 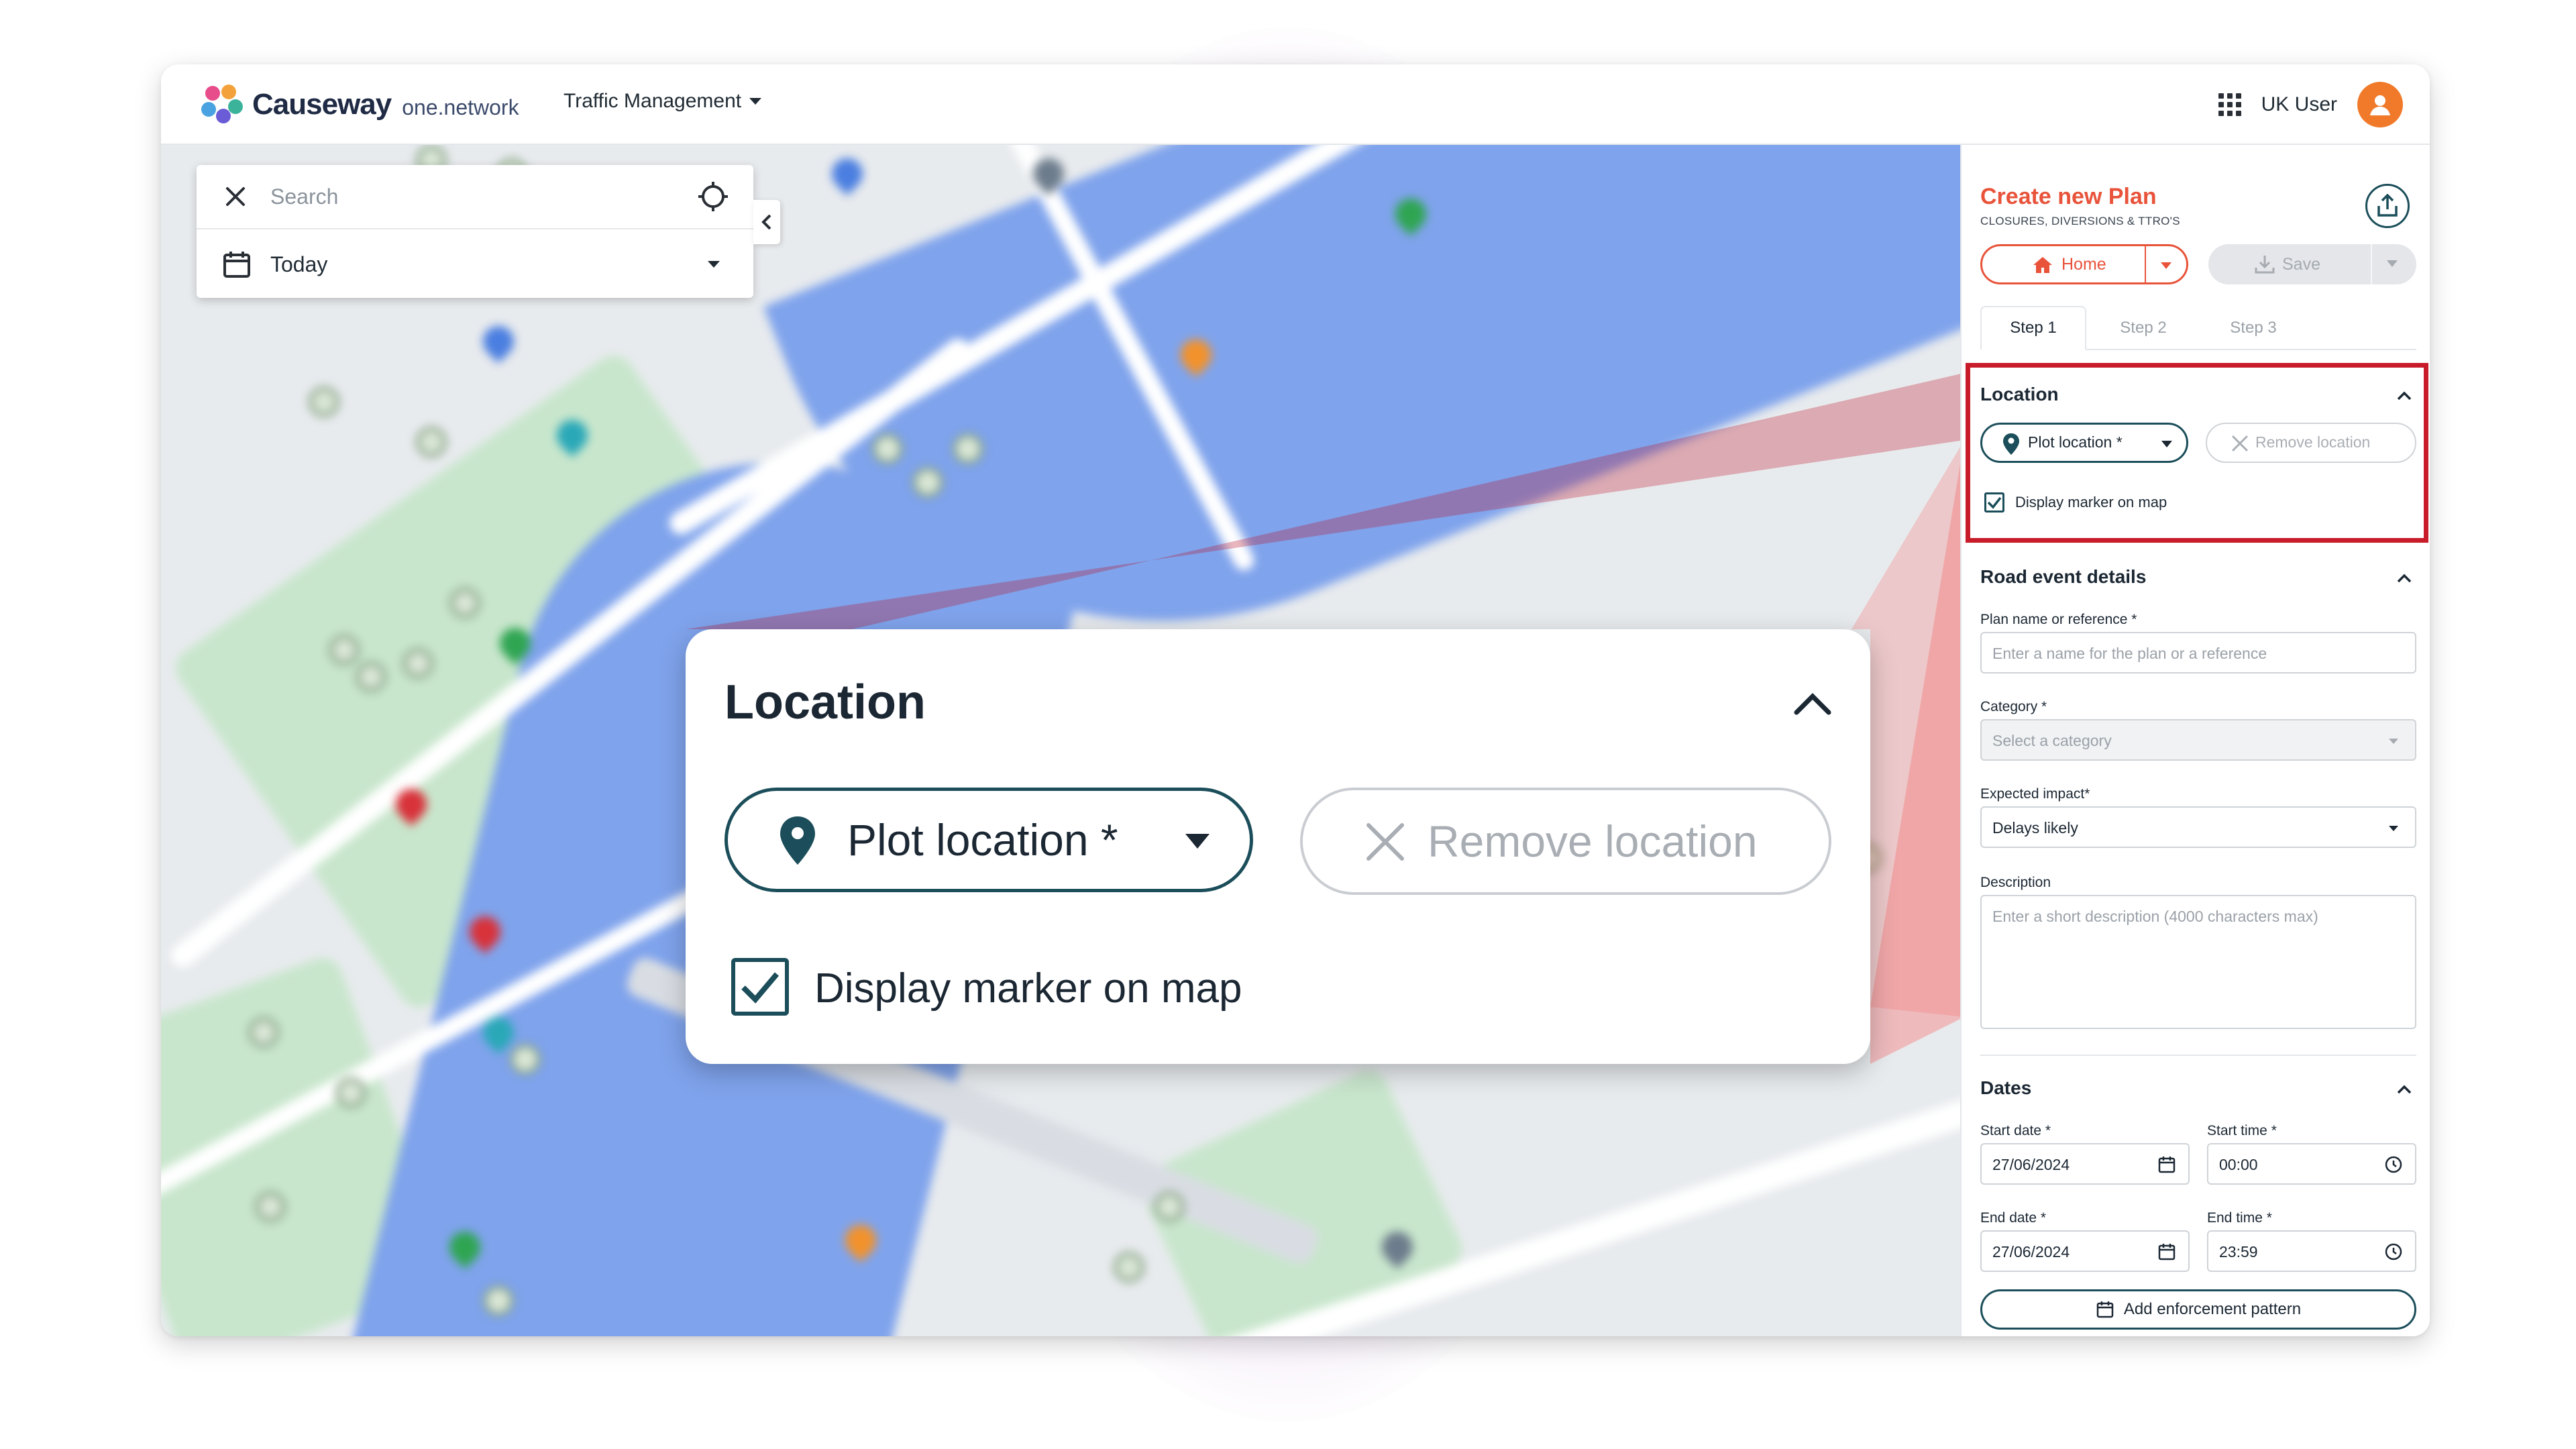 What do you see at coordinates (2198, 328) in the screenshot?
I see `step-tabs: Step 1 Step 2 Step 3` at bounding box center [2198, 328].